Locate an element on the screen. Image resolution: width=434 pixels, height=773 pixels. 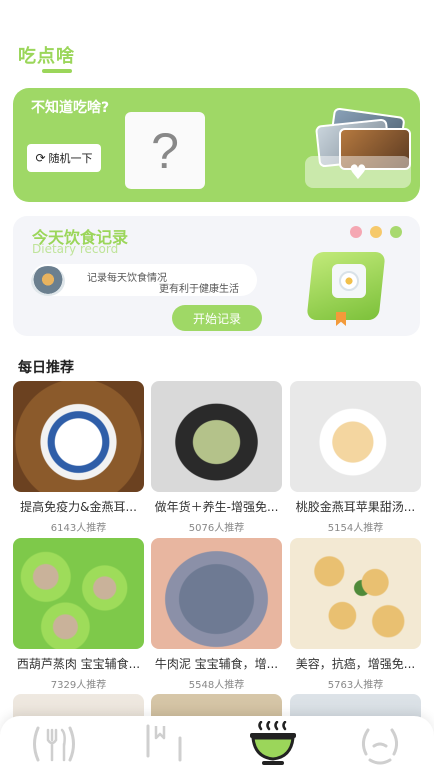
recipe-book-illustration is located at coordinates (347, 288).